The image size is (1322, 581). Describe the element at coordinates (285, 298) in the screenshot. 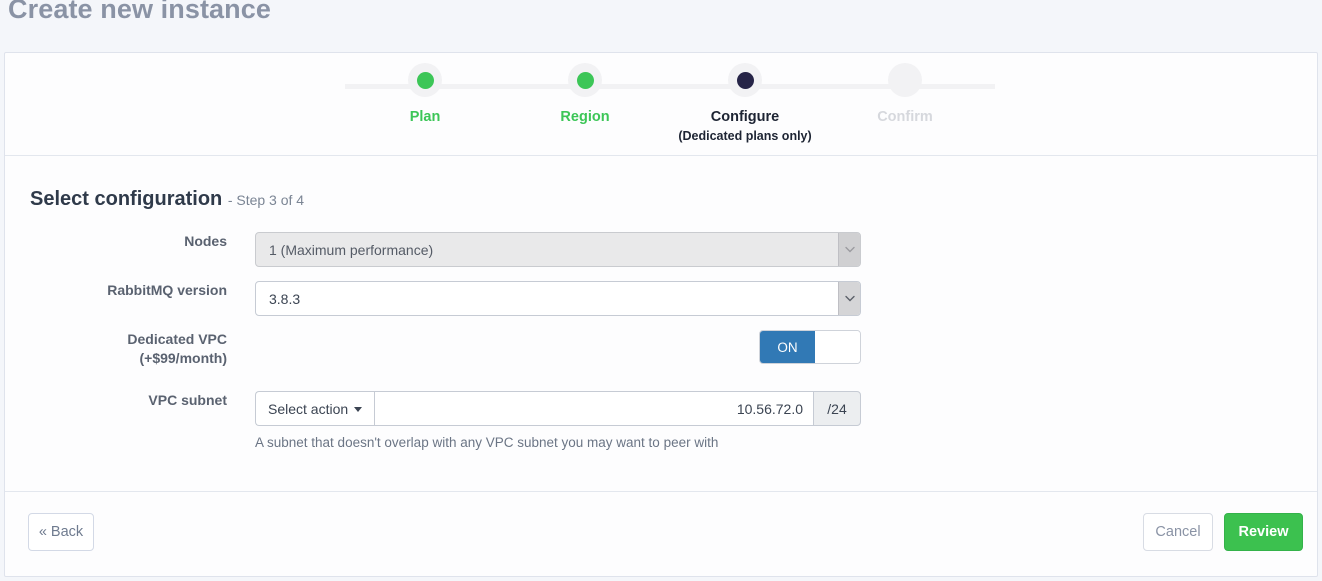

I see `rabbitmq-version-value: 3.8.3` at that location.